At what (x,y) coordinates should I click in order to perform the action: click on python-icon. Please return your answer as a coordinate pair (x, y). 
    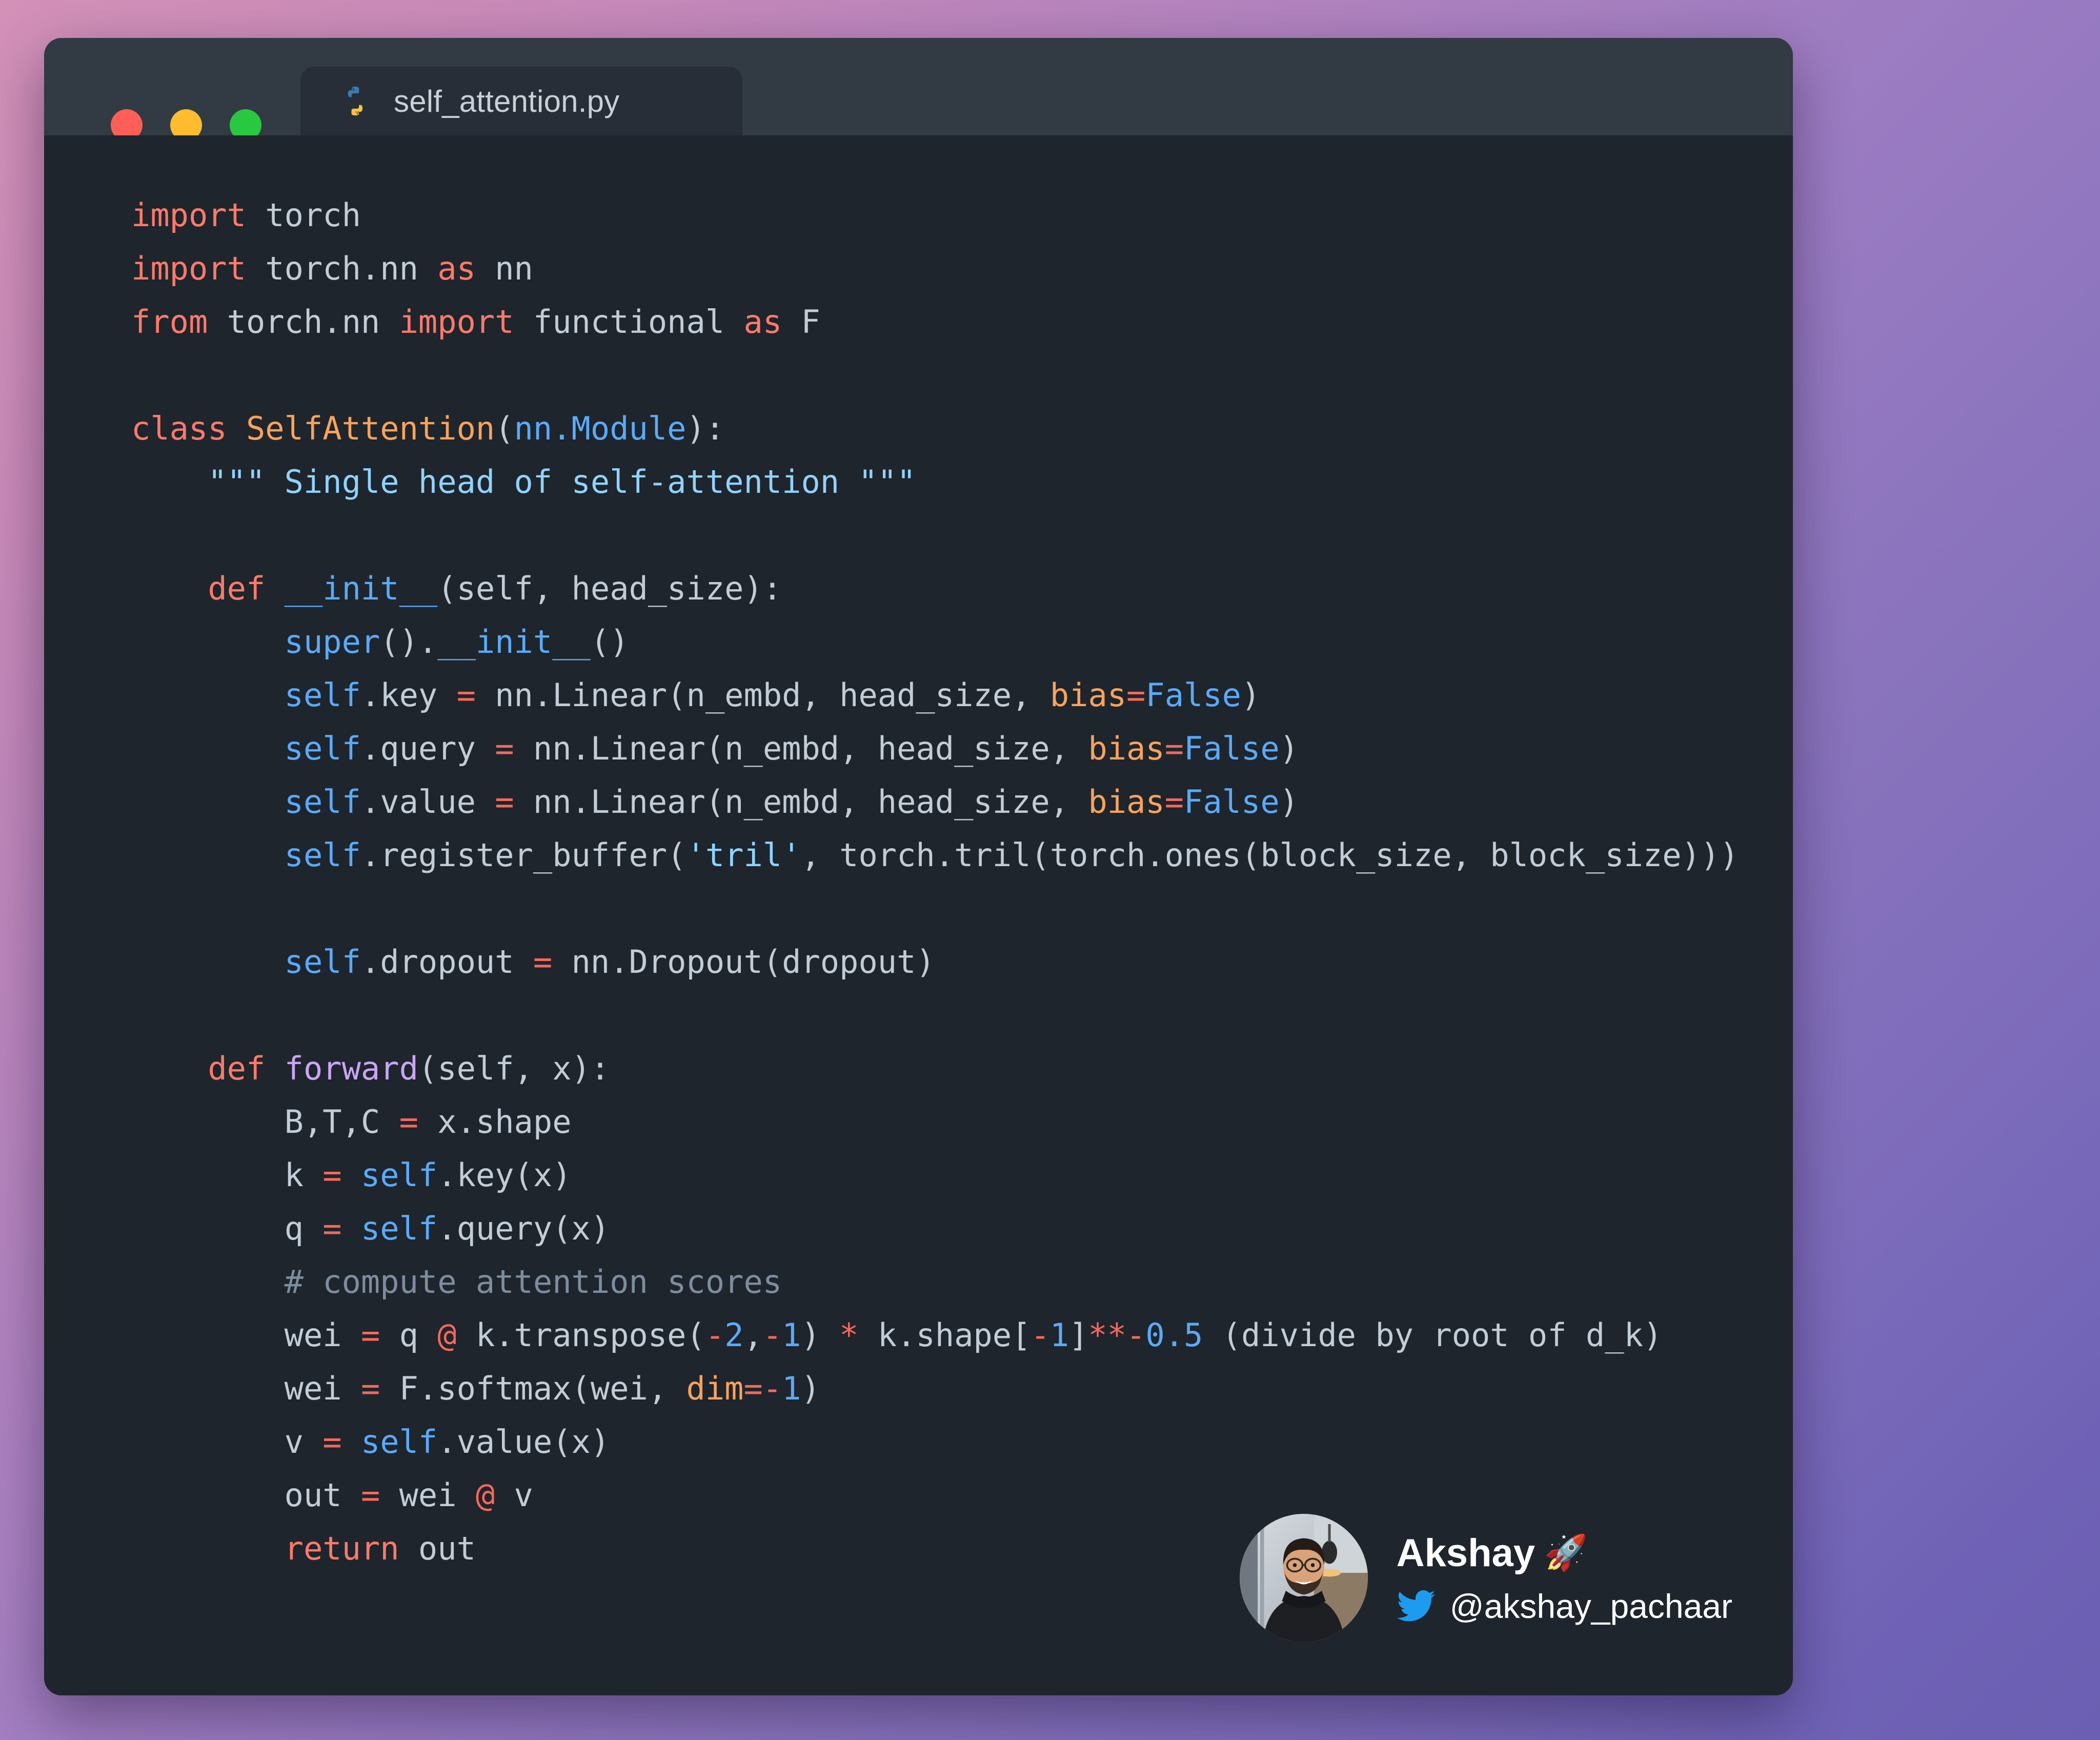
    Looking at the image, I should click on (355, 101).